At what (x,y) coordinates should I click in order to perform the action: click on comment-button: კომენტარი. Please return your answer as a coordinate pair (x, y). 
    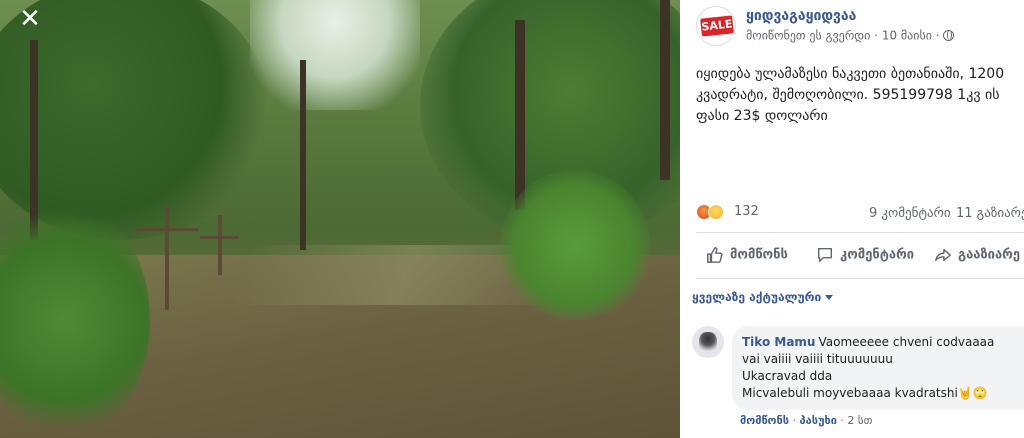
    Looking at the image, I should click on (865, 258).